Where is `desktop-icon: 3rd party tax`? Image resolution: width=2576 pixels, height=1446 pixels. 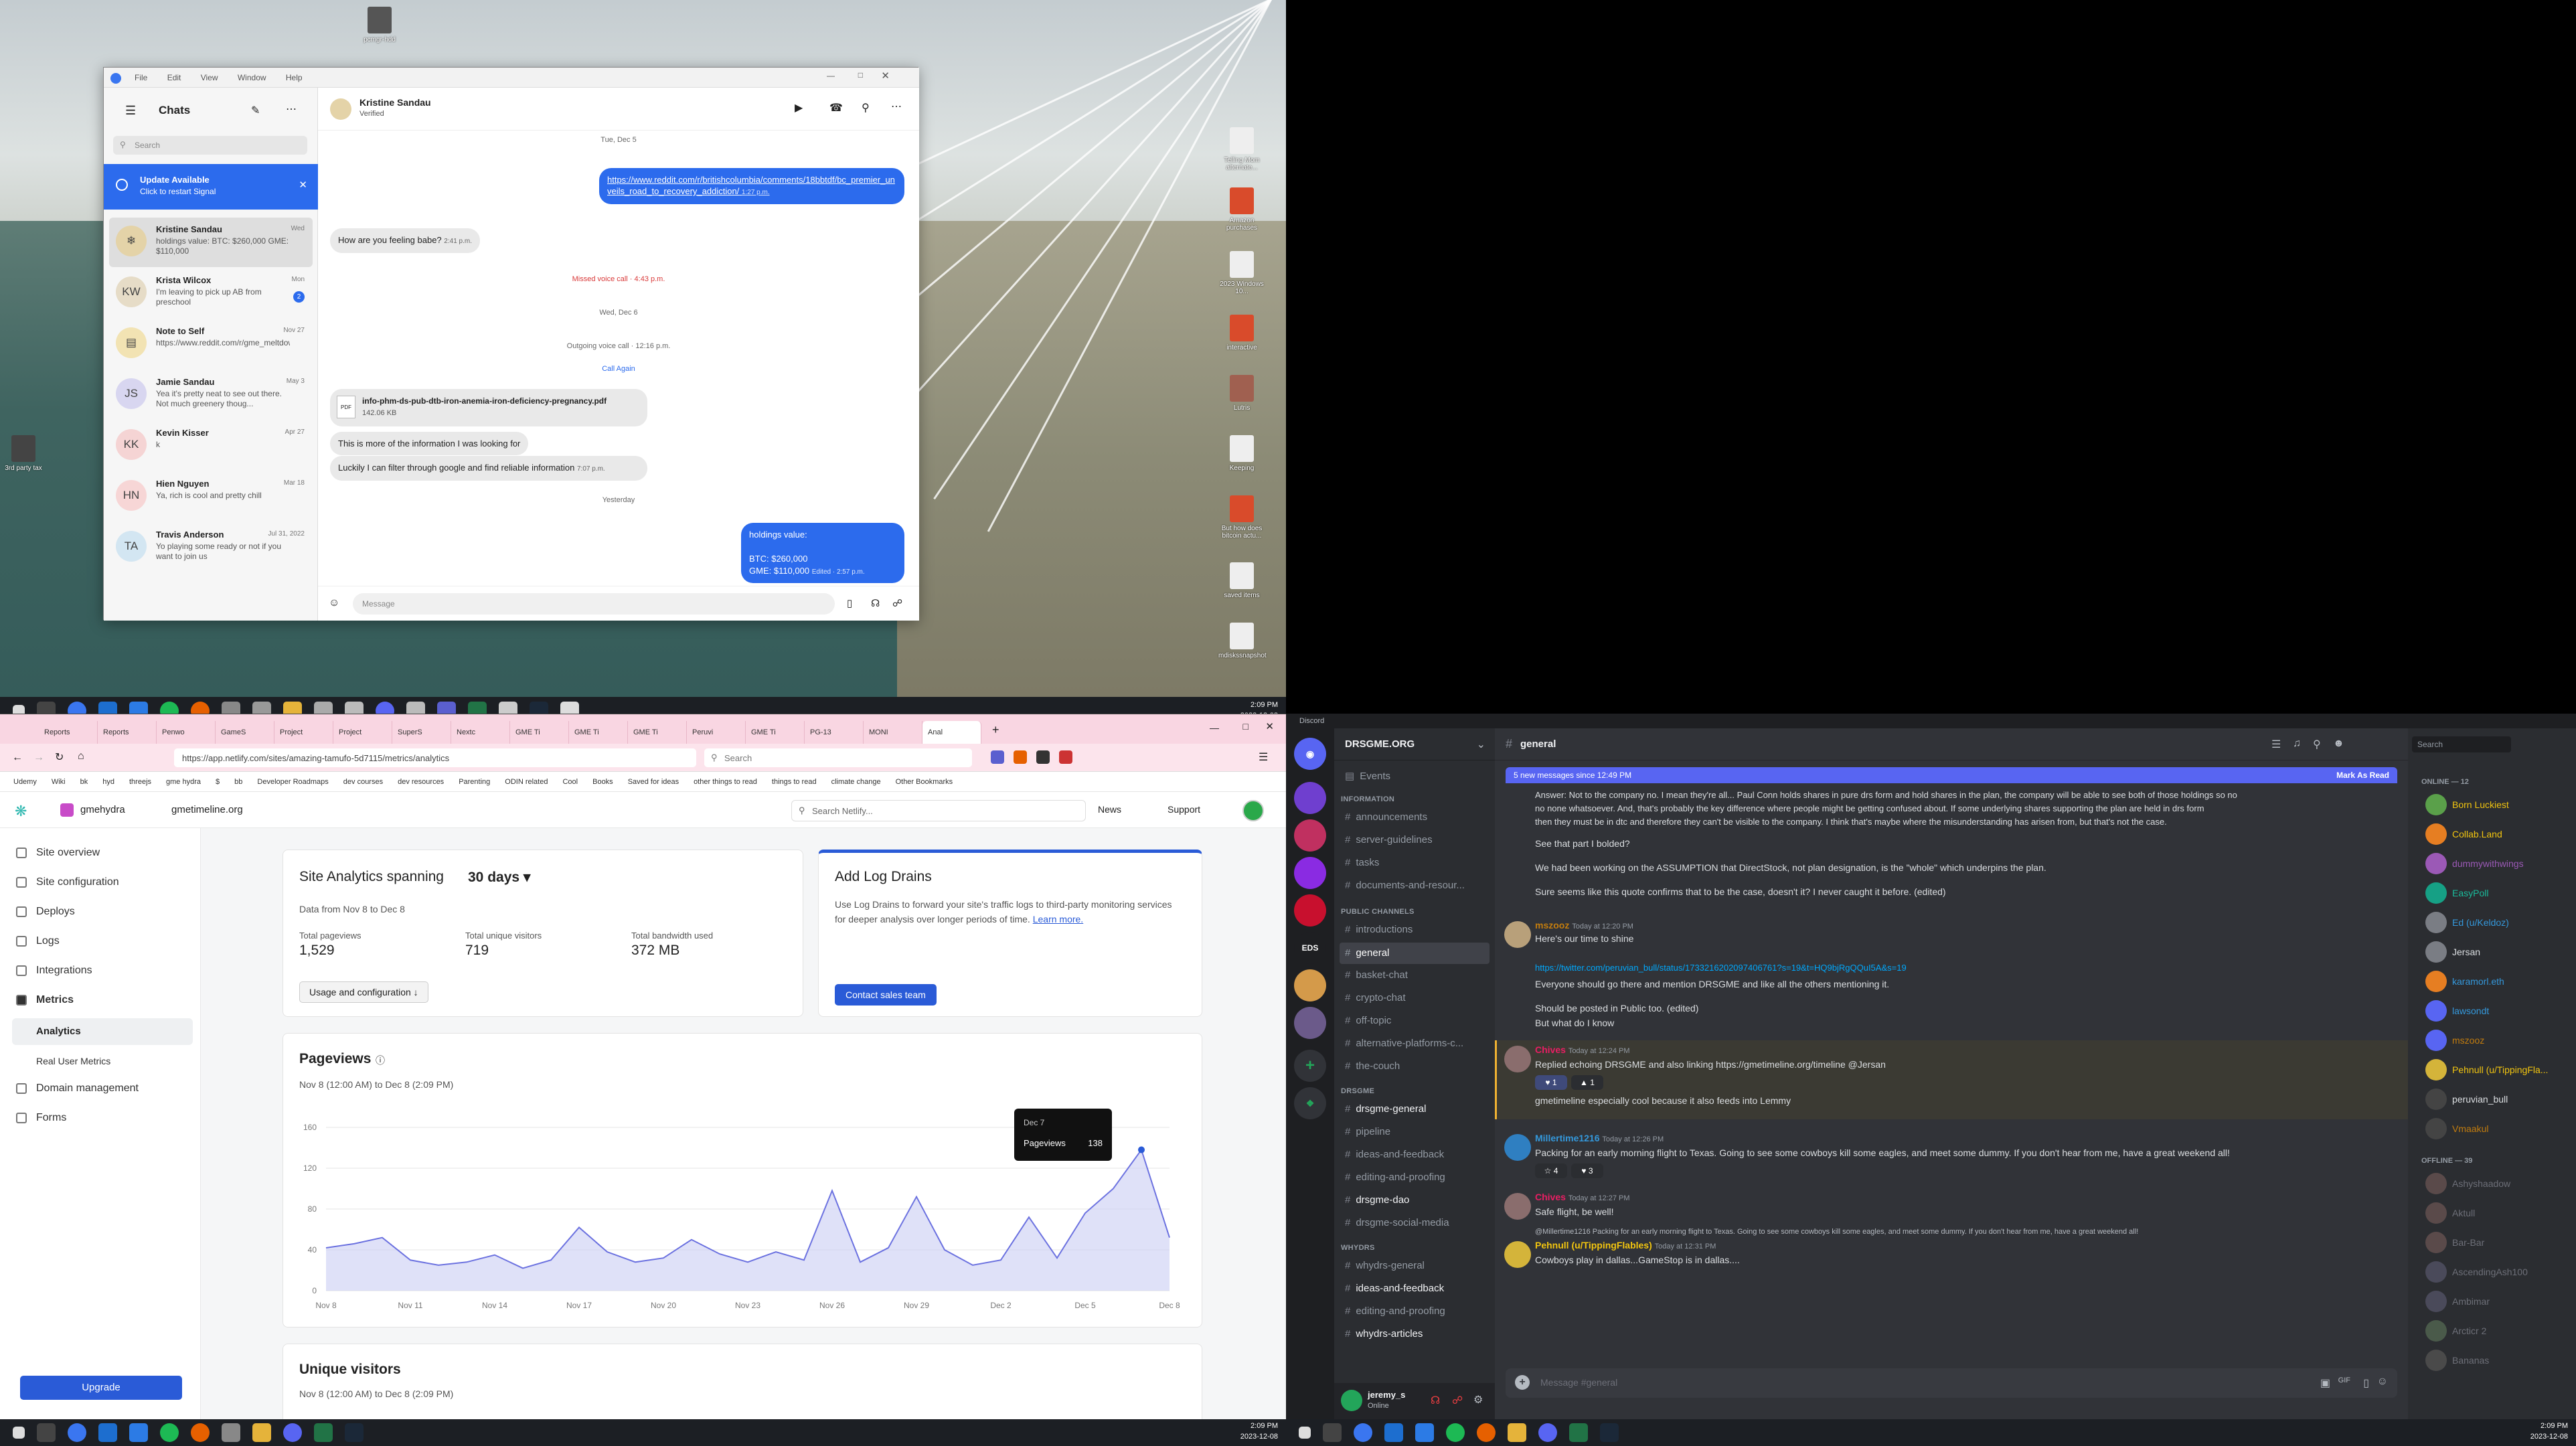 desktop-icon: 3rd party tax is located at coordinates (24, 453).